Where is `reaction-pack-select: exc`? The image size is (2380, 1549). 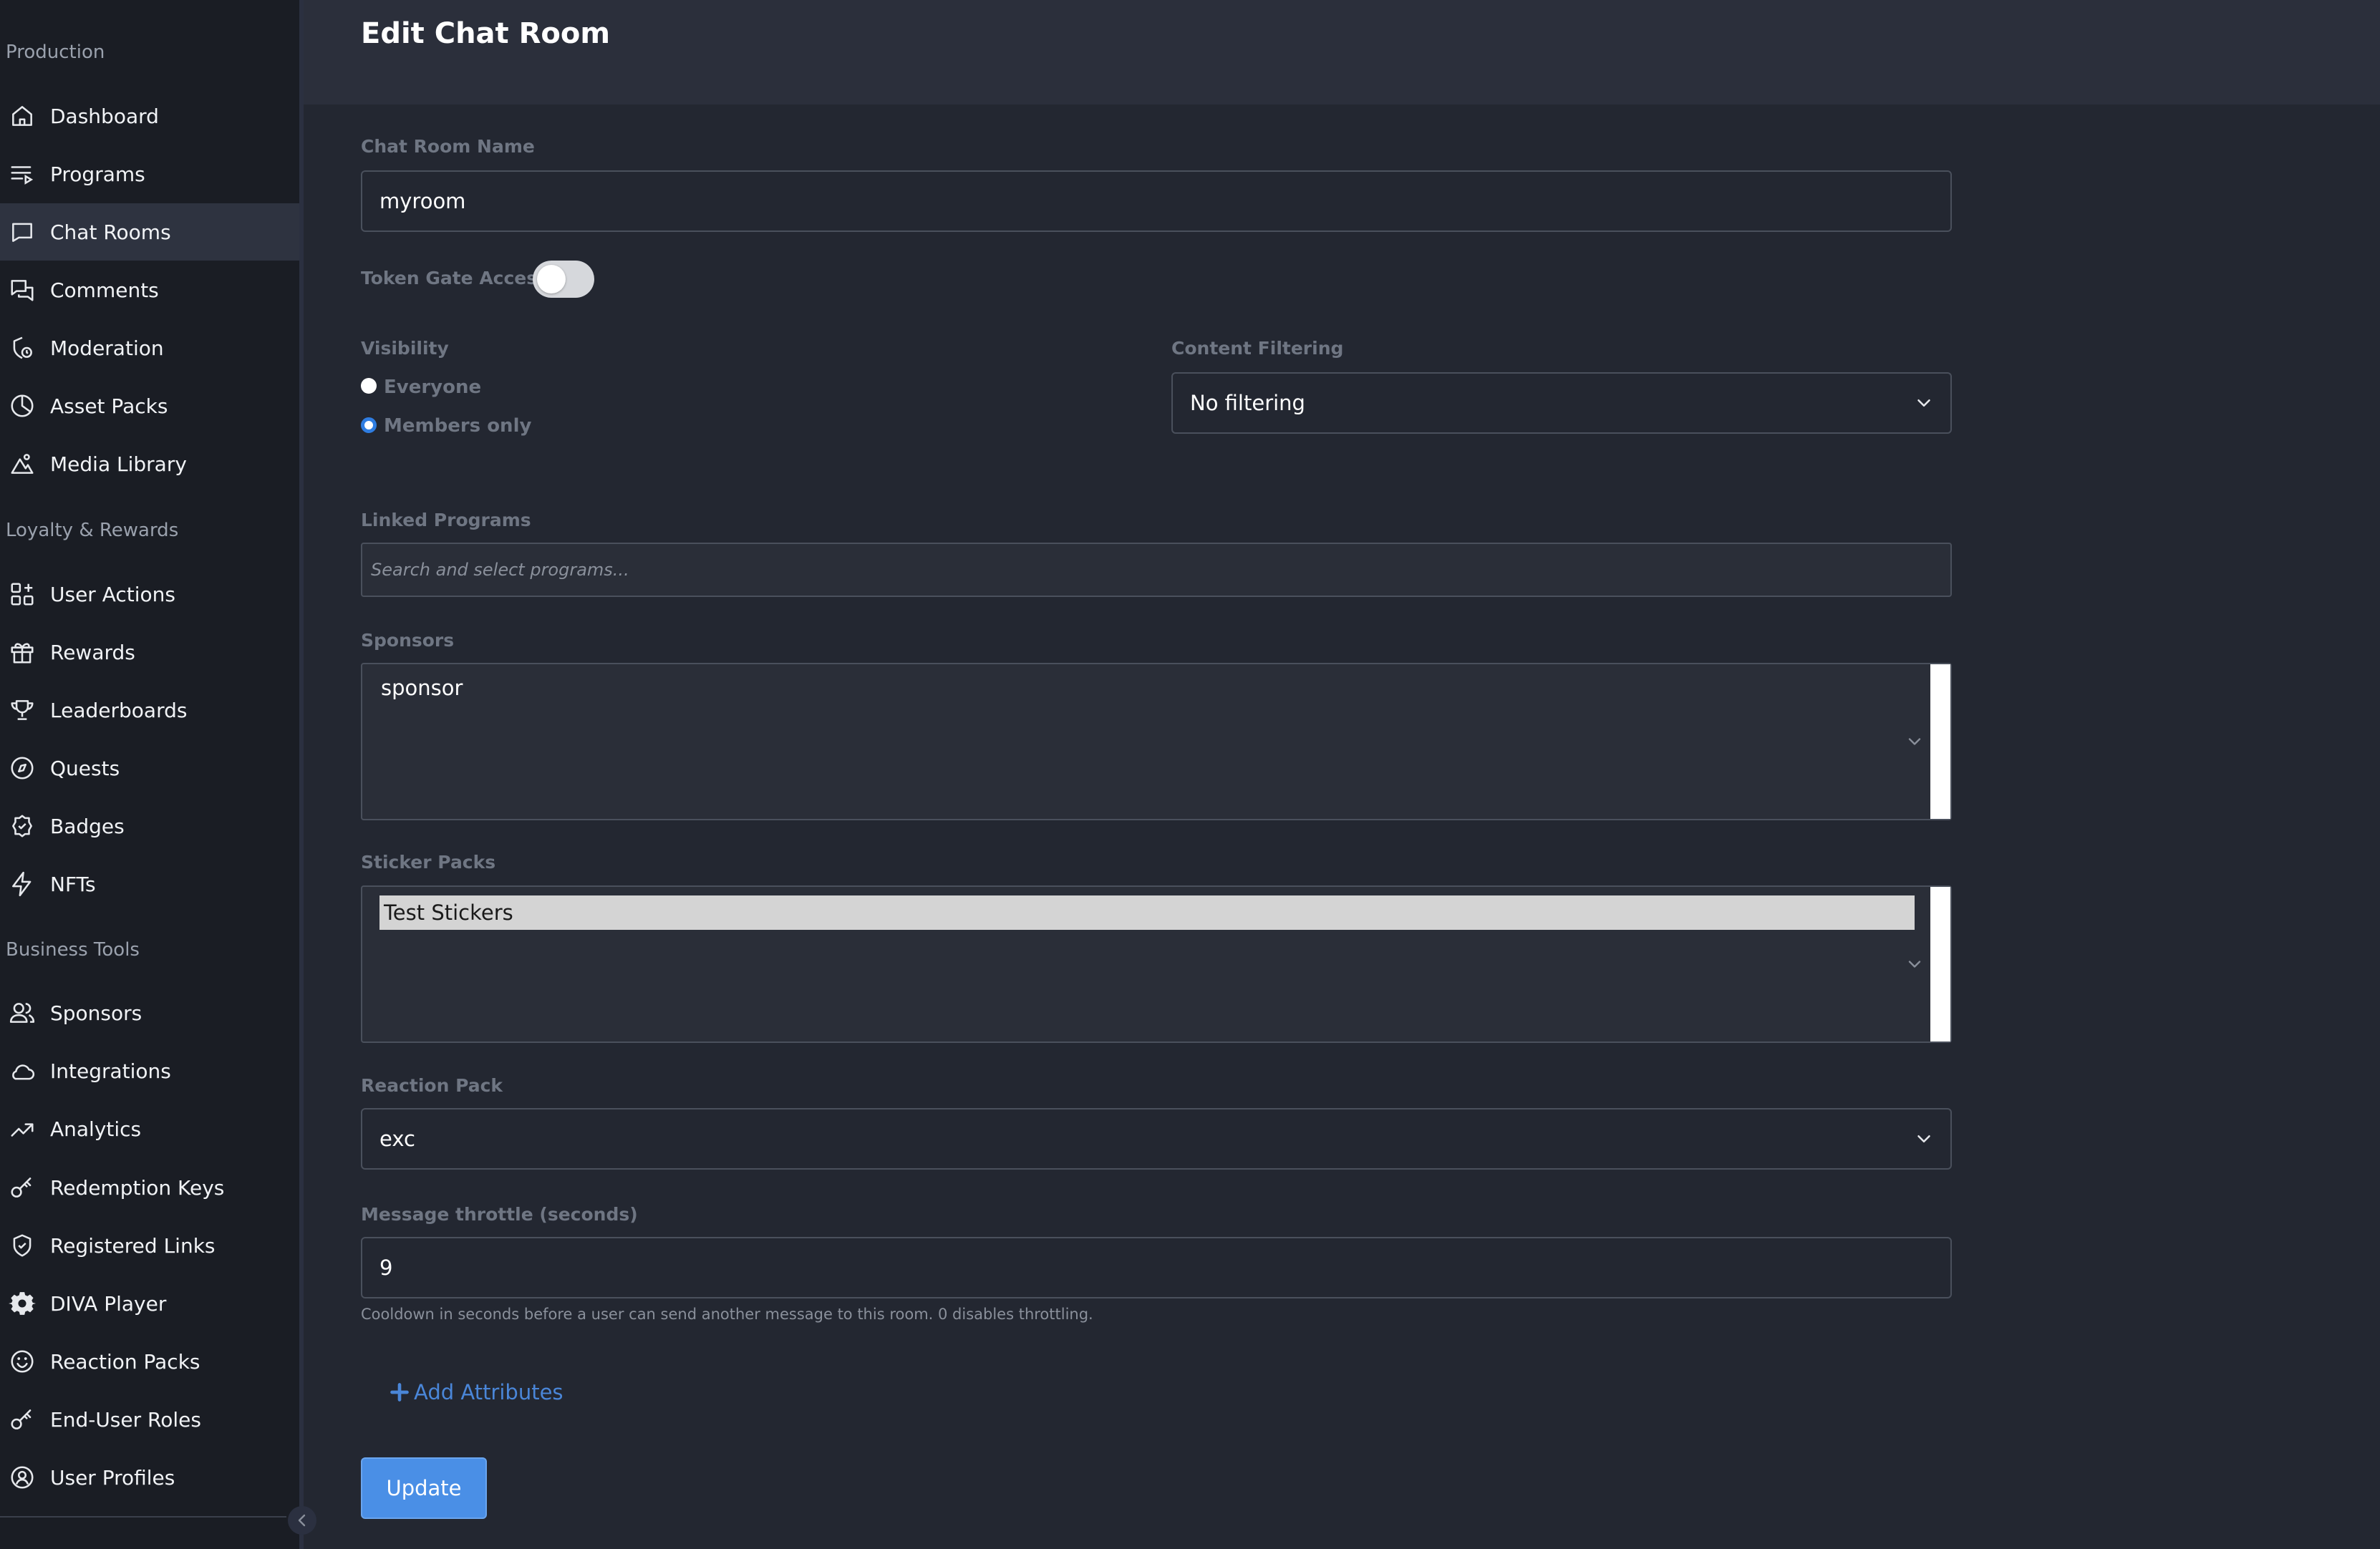
reaction-pack-select: exc is located at coordinates (1156, 1139).